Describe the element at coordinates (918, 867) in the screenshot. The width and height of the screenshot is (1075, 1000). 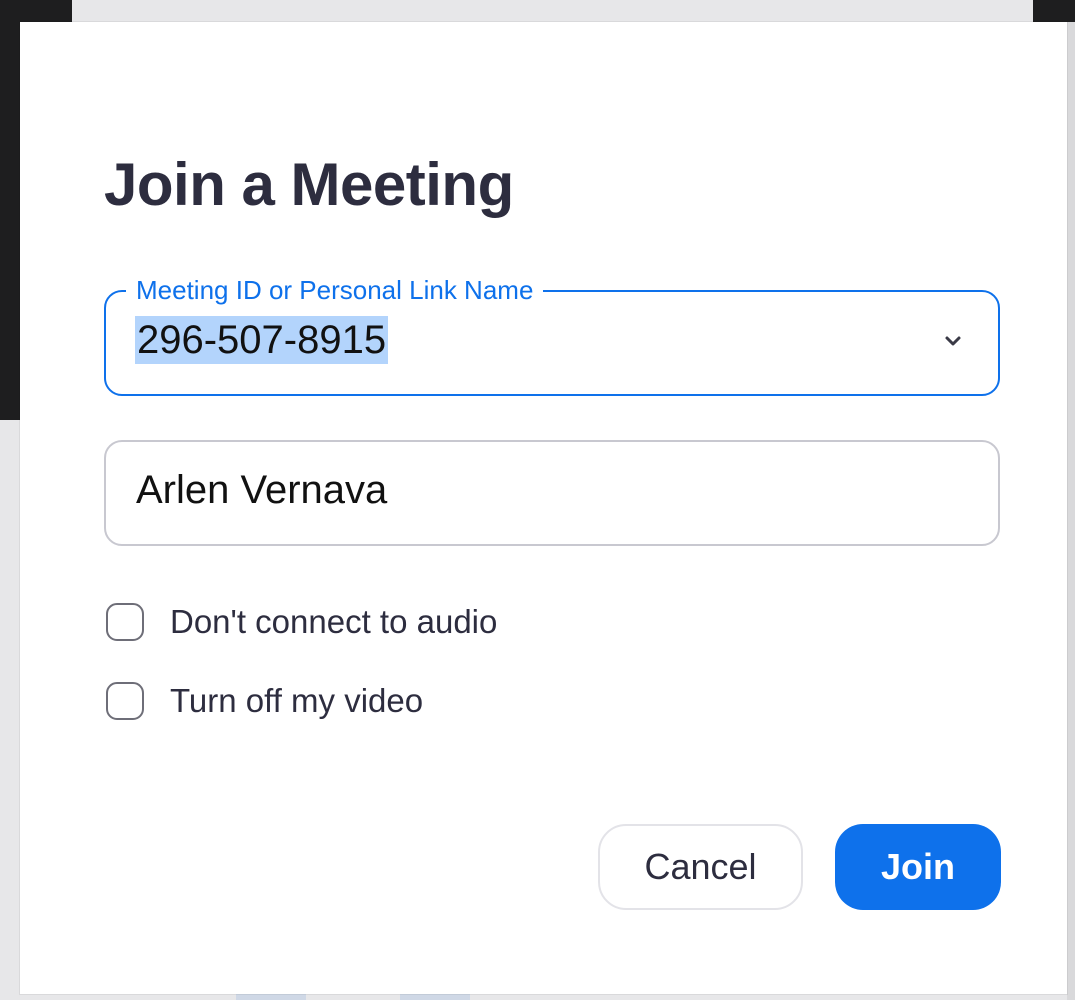
I see `join-button: Join` at that location.